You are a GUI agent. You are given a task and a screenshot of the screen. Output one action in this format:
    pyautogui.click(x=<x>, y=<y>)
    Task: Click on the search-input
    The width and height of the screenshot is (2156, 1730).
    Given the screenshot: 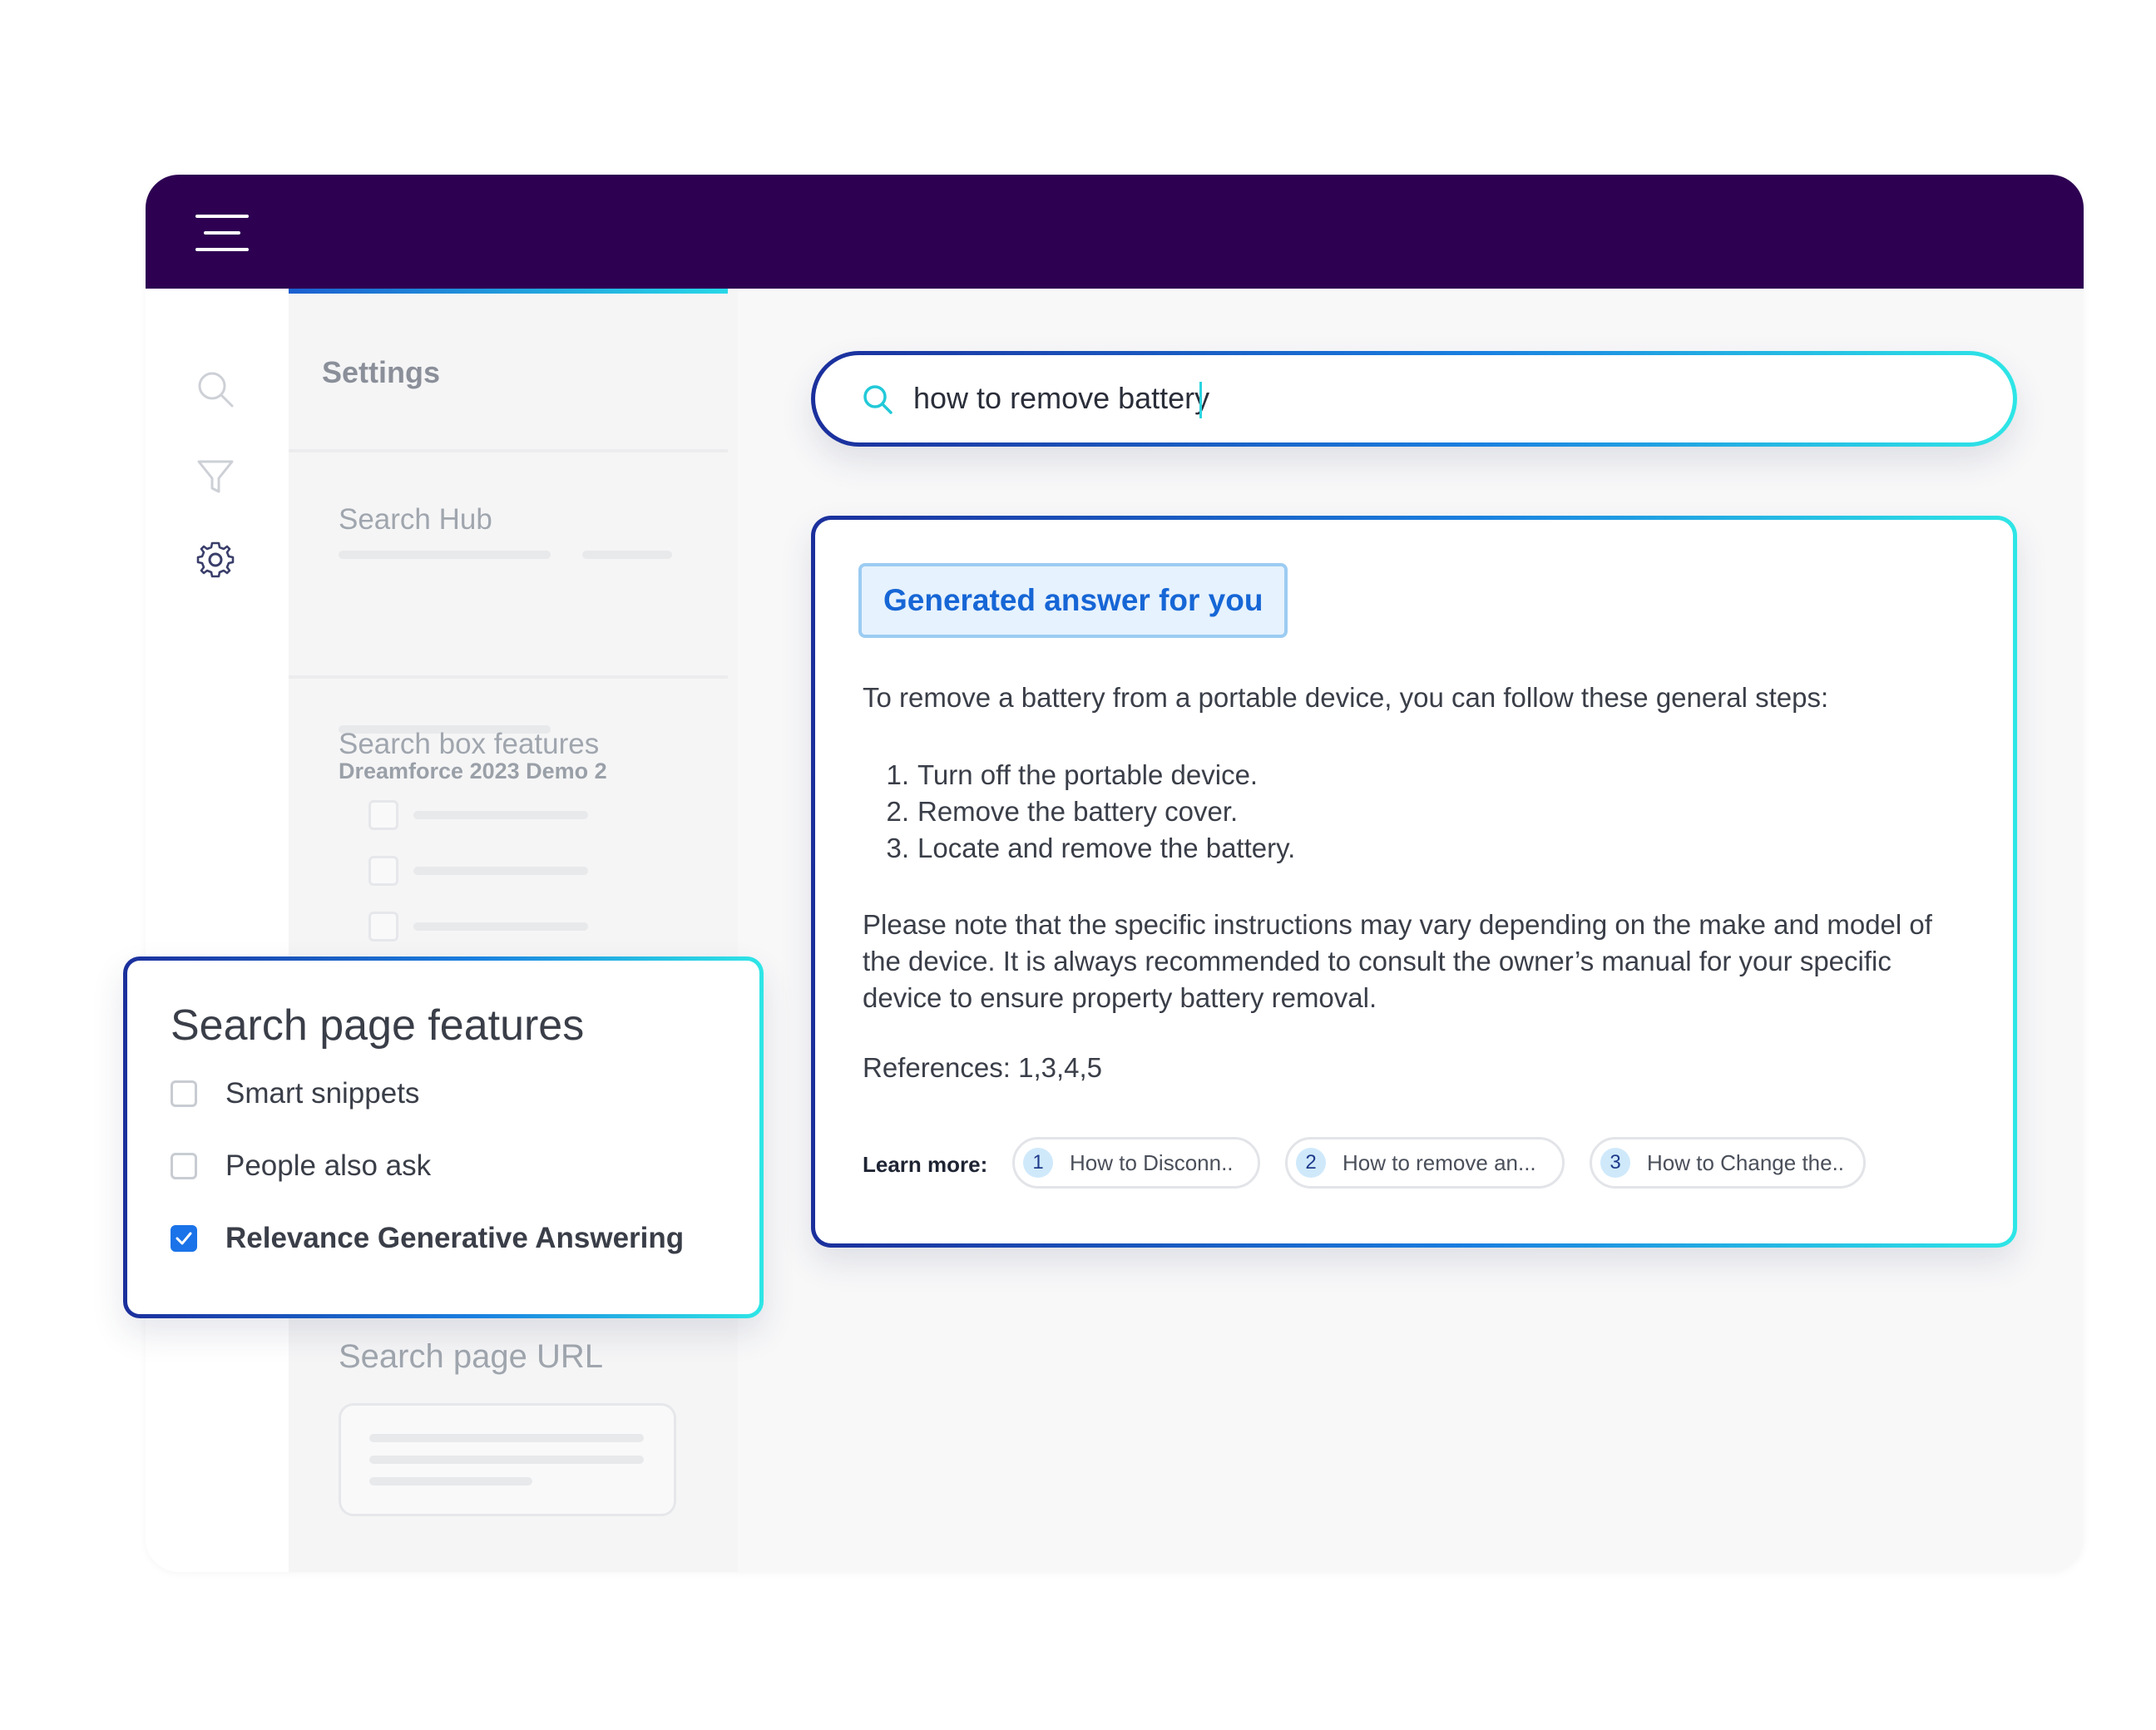 What is the action you would take?
    pyautogui.click(x=1412, y=398)
    